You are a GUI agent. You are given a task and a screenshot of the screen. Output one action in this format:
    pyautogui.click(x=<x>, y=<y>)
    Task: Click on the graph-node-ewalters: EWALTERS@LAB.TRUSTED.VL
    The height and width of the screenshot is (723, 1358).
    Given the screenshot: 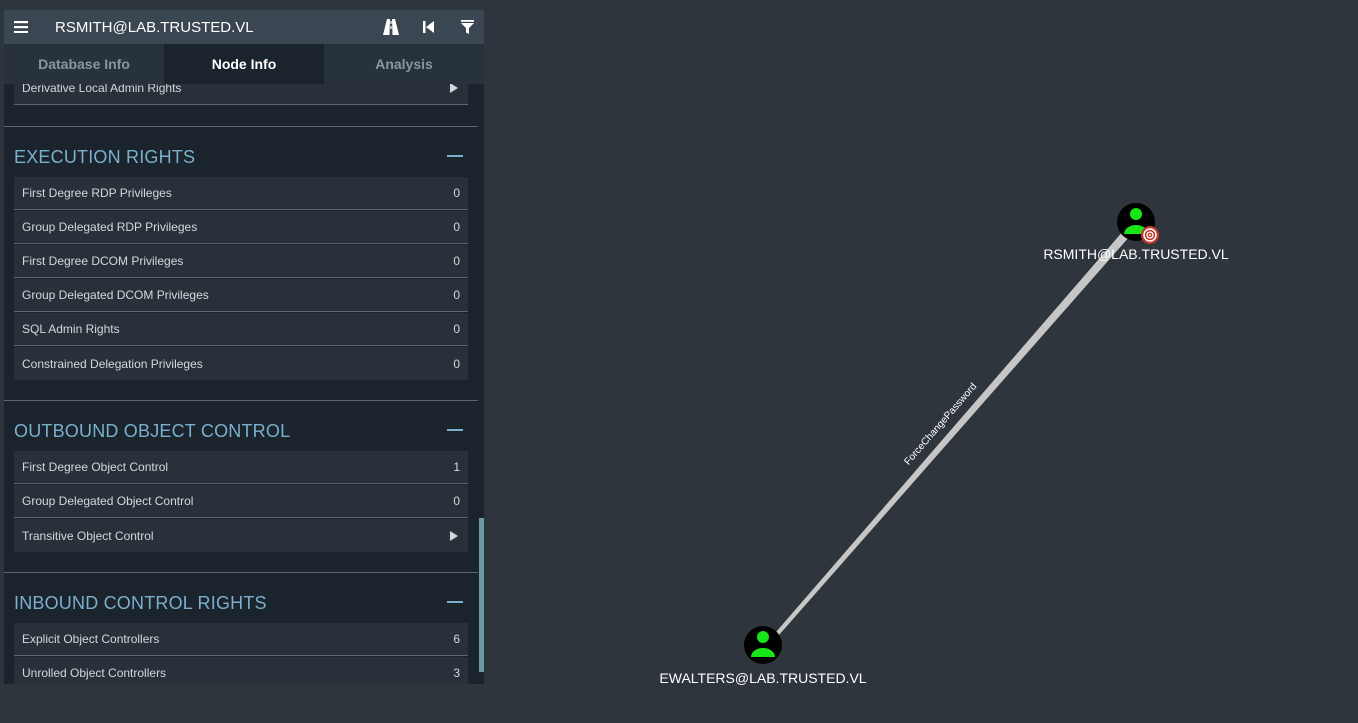 What is the action you would take?
    pyautogui.click(x=763, y=656)
    